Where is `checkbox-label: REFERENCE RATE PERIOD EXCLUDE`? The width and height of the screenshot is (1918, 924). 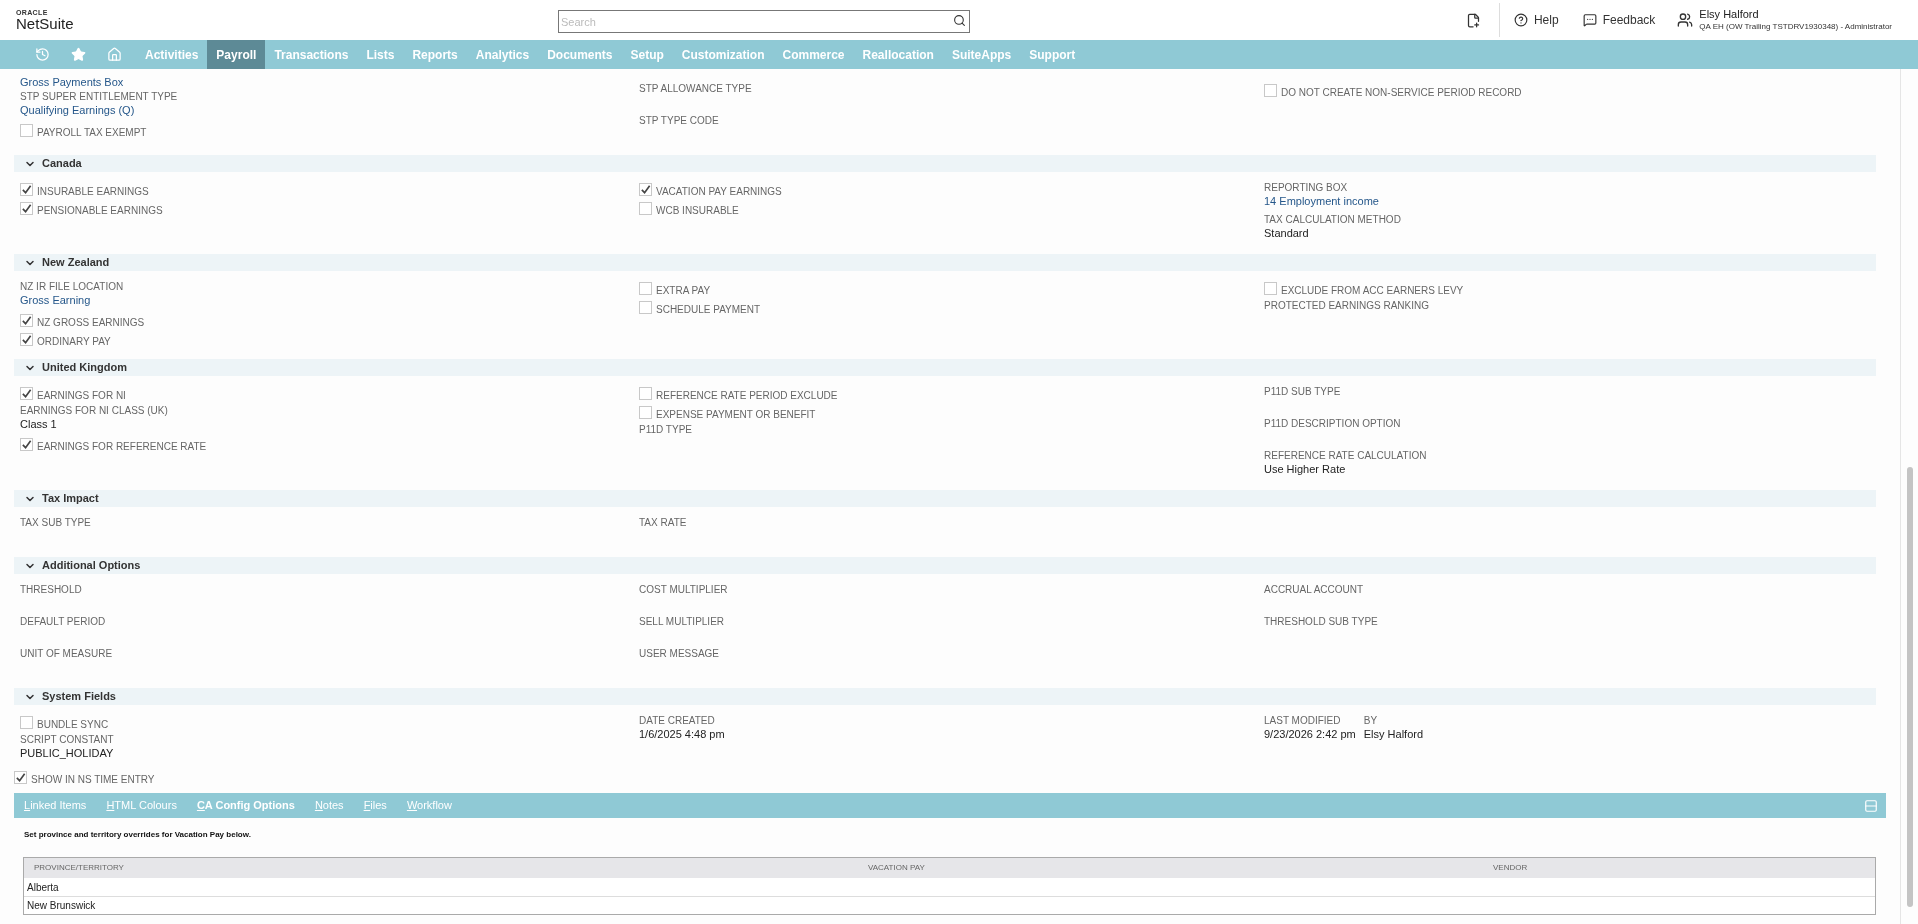
checkbox-label: REFERENCE RATE PERIOD EXCLUDE is located at coordinates (747, 395).